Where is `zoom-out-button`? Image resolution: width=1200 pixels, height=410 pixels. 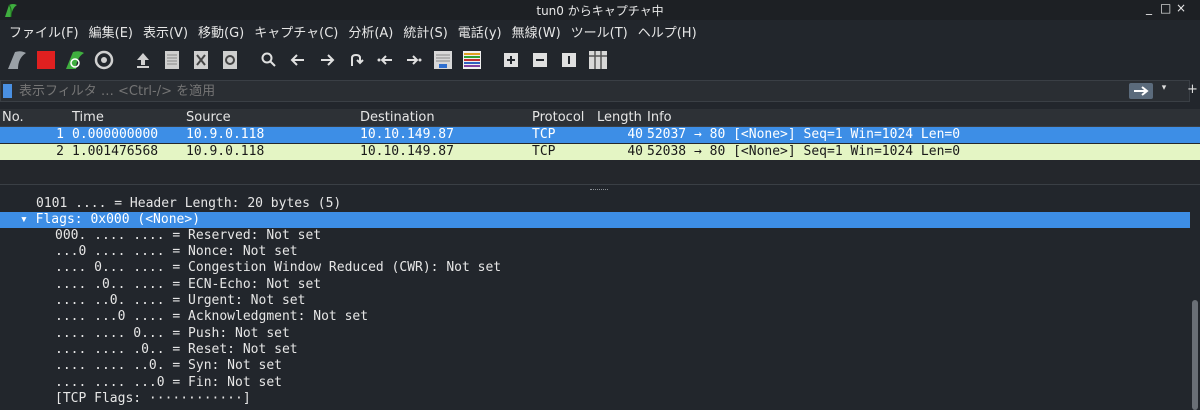
zoom-out-button is located at coordinates (540, 60).